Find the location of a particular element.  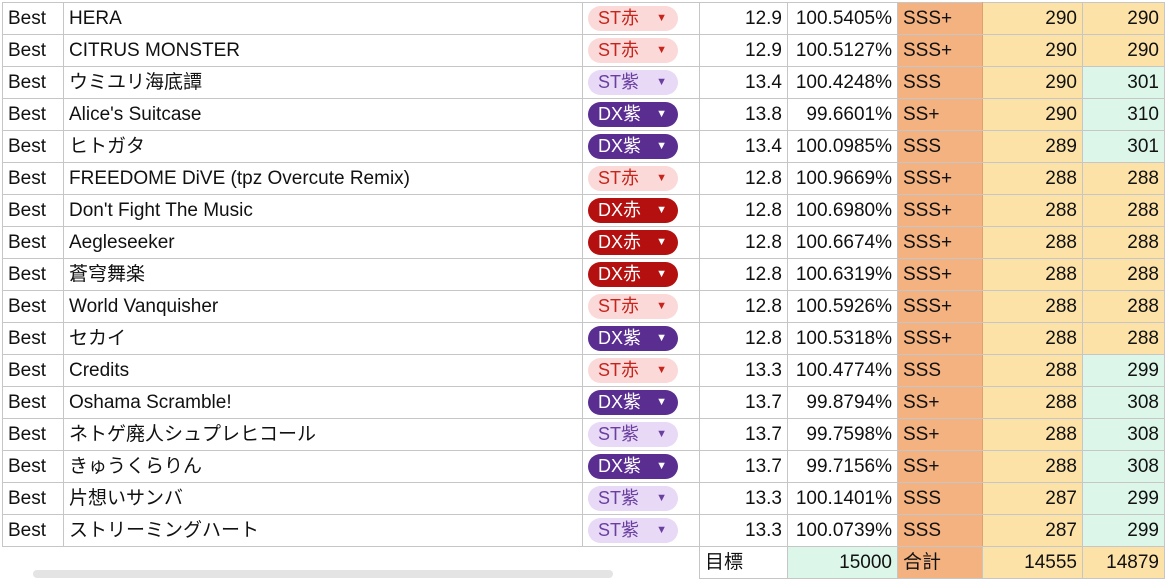

level-cell: 13.8 is located at coordinates (743, 114).